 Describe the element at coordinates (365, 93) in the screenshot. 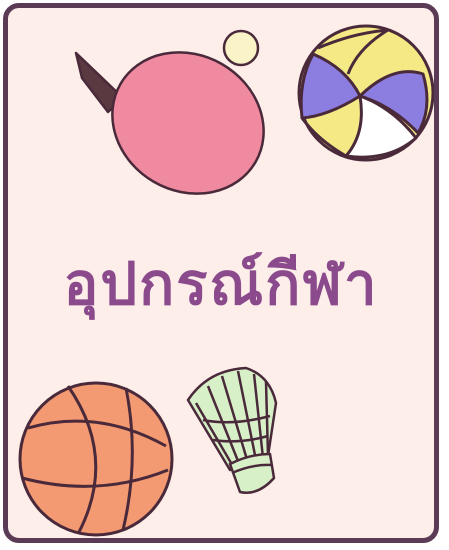

I see `volleyball-icon` at that location.